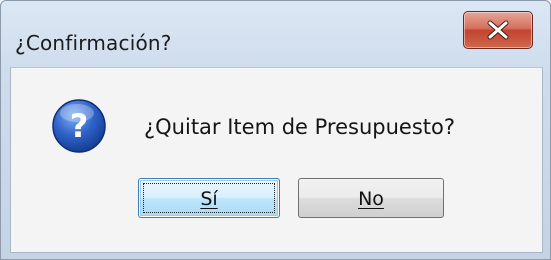 The width and height of the screenshot is (551, 260). What do you see at coordinates (93, 43) in the screenshot?
I see `dialog-title: ¿Confirmación?` at bounding box center [93, 43].